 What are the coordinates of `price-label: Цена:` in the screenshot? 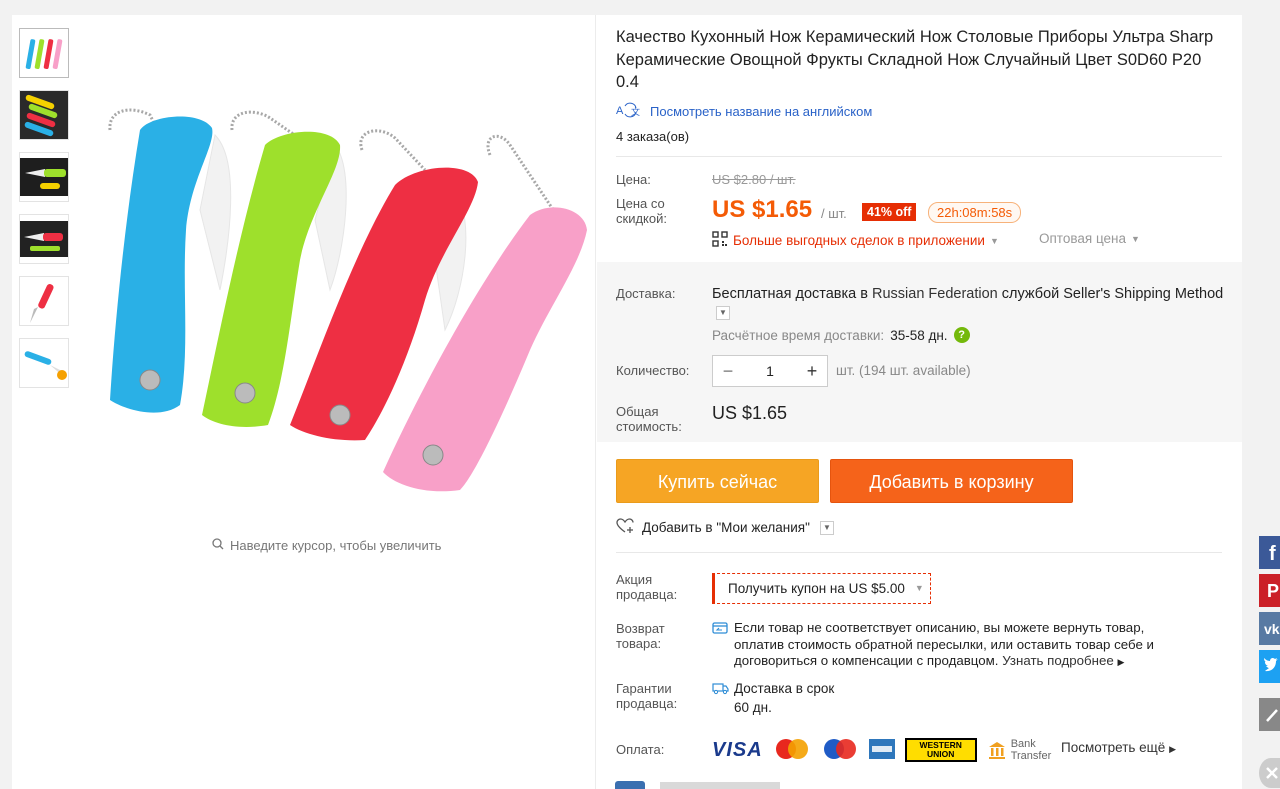 It's located at (633, 179).